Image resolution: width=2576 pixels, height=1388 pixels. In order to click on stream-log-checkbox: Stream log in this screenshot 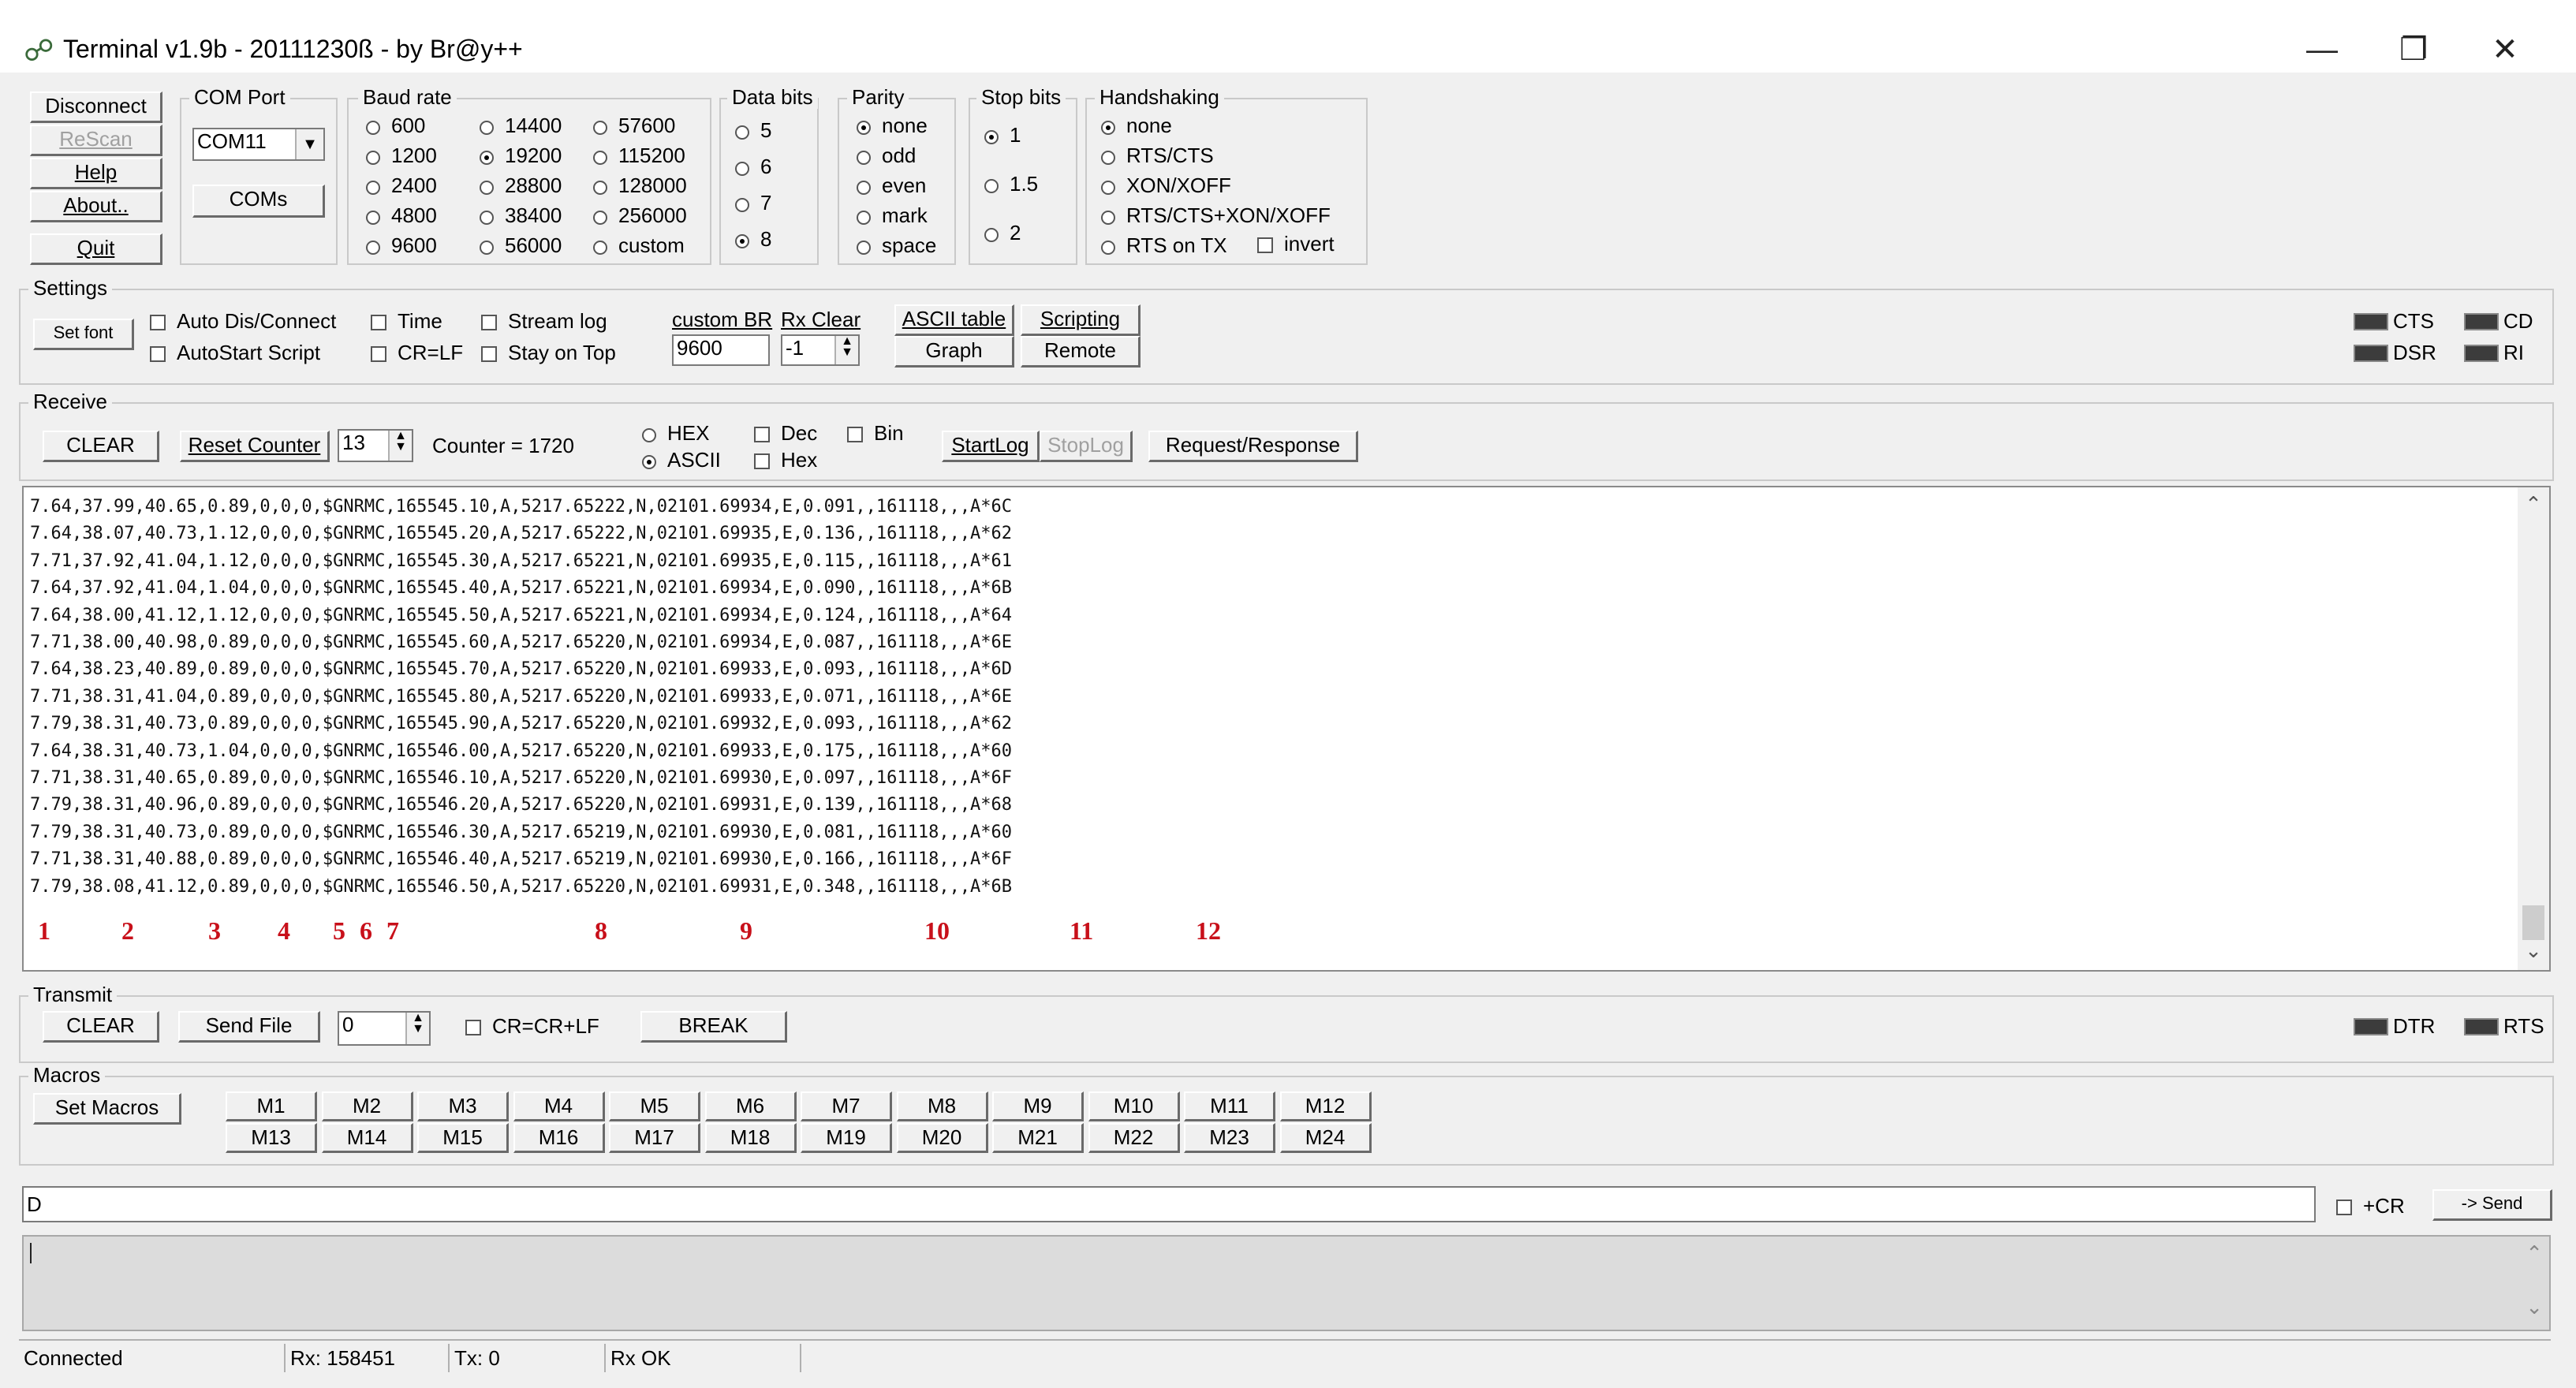, I will do `click(544, 321)`.